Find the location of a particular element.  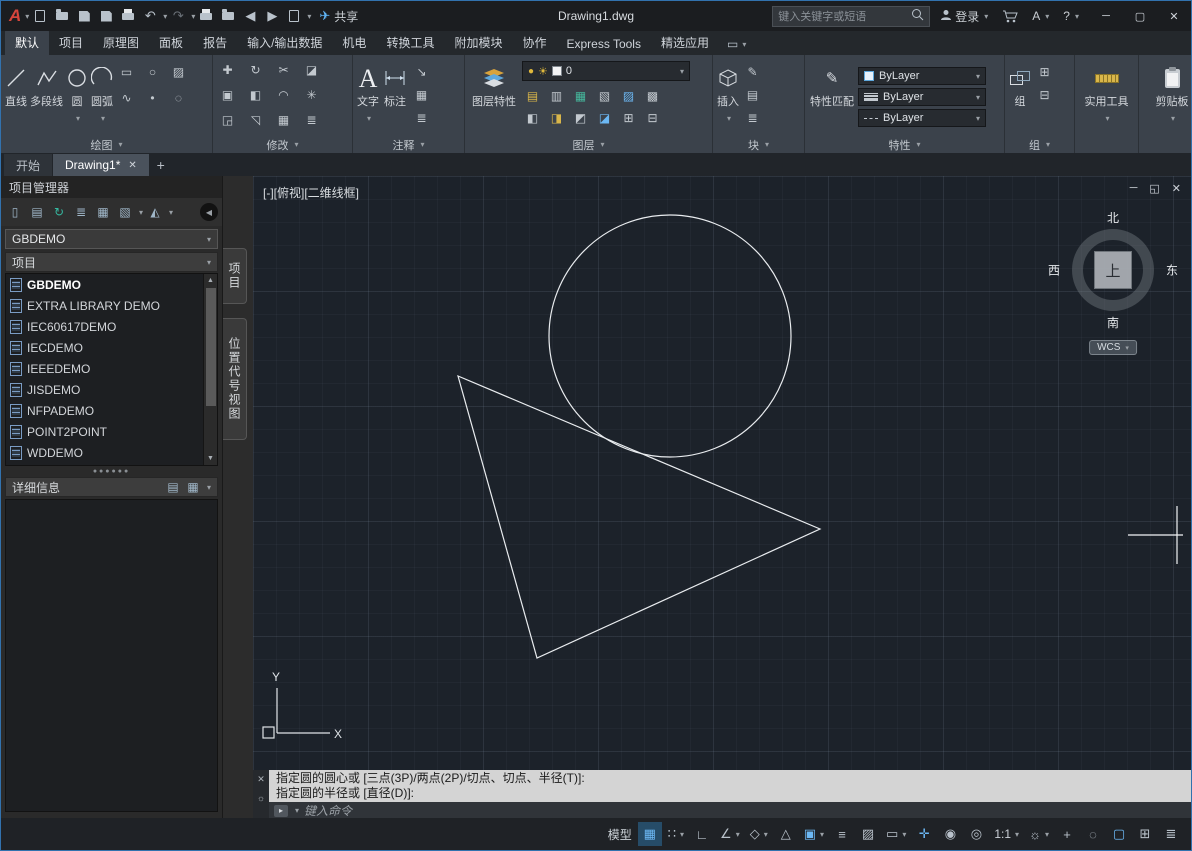

drawn-circle is located at coordinates (670, 336).